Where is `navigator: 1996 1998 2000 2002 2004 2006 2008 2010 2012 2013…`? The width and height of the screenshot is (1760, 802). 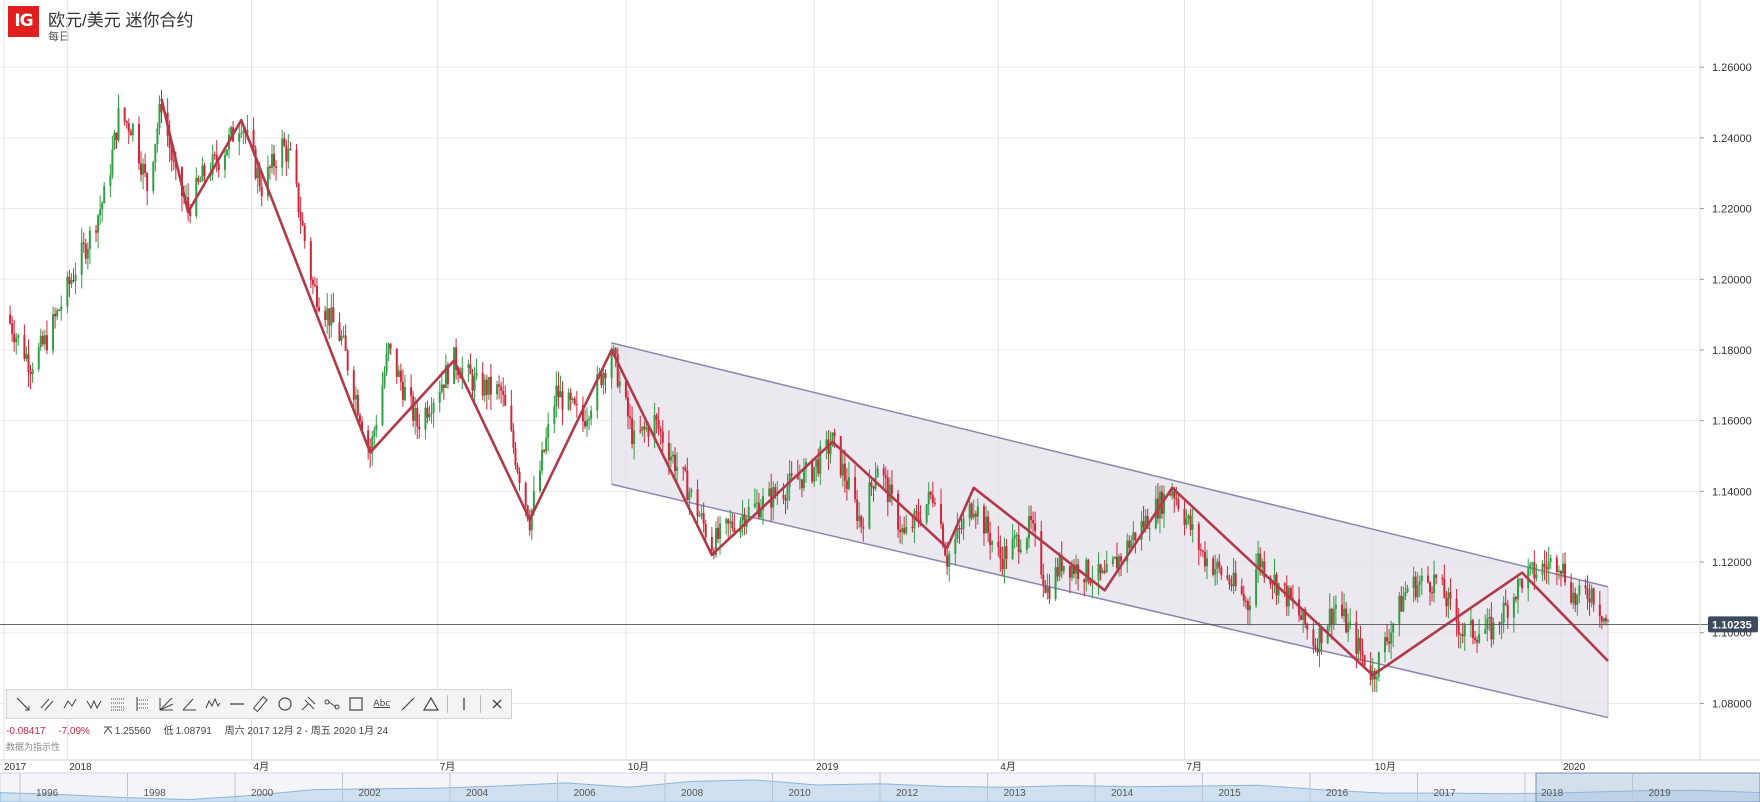
navigator: 1996 1998 2000 2002 2004 2006 2008 2010 2012 2013… is located at coordinates (880, 787).